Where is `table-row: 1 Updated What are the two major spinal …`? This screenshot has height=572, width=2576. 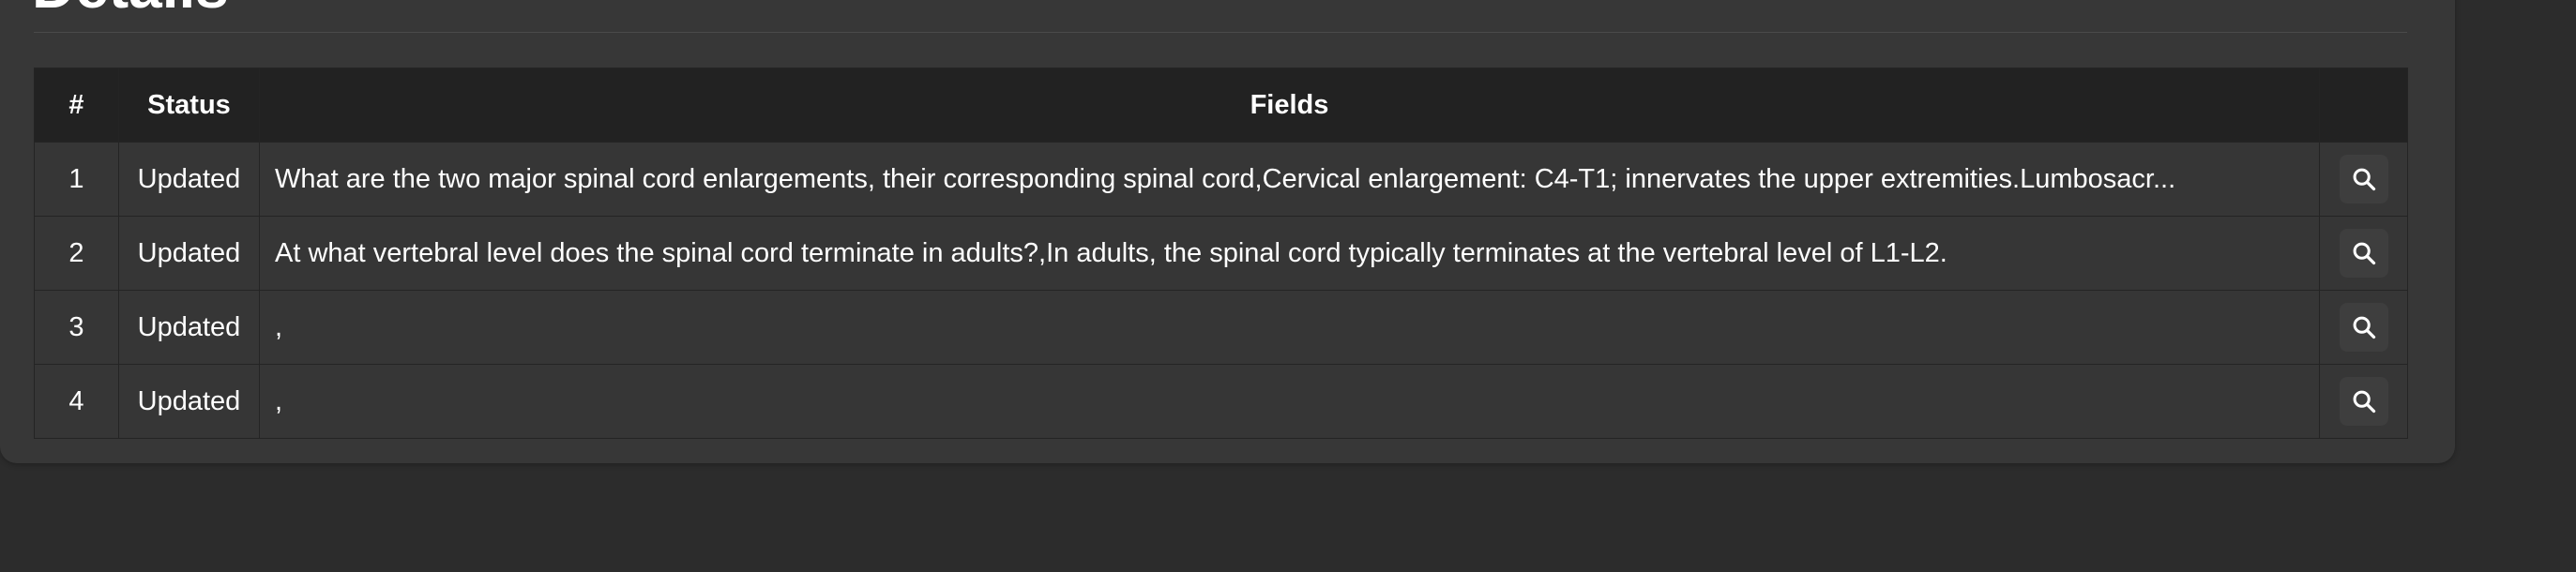 table-row: 1 Updated What are the two major spinal … is located at coordinates (1221, 179).